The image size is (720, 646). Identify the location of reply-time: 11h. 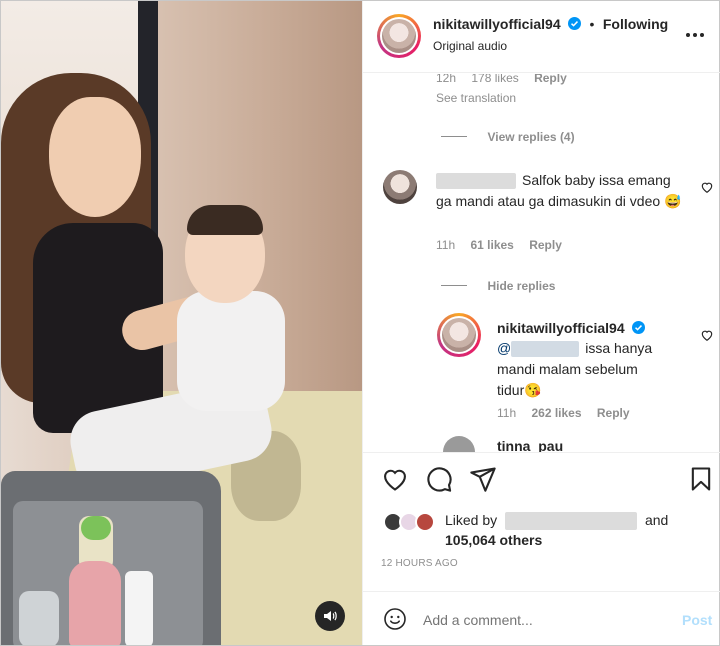
(507, 413).